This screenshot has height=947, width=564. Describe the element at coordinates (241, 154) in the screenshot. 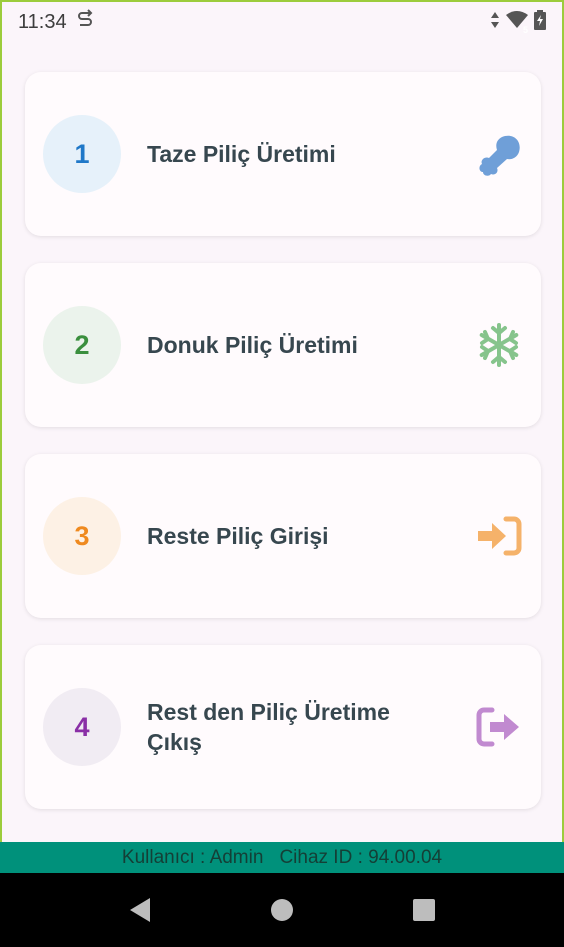

I see `menu-label: Taze Piliç Üretimi` at that location.